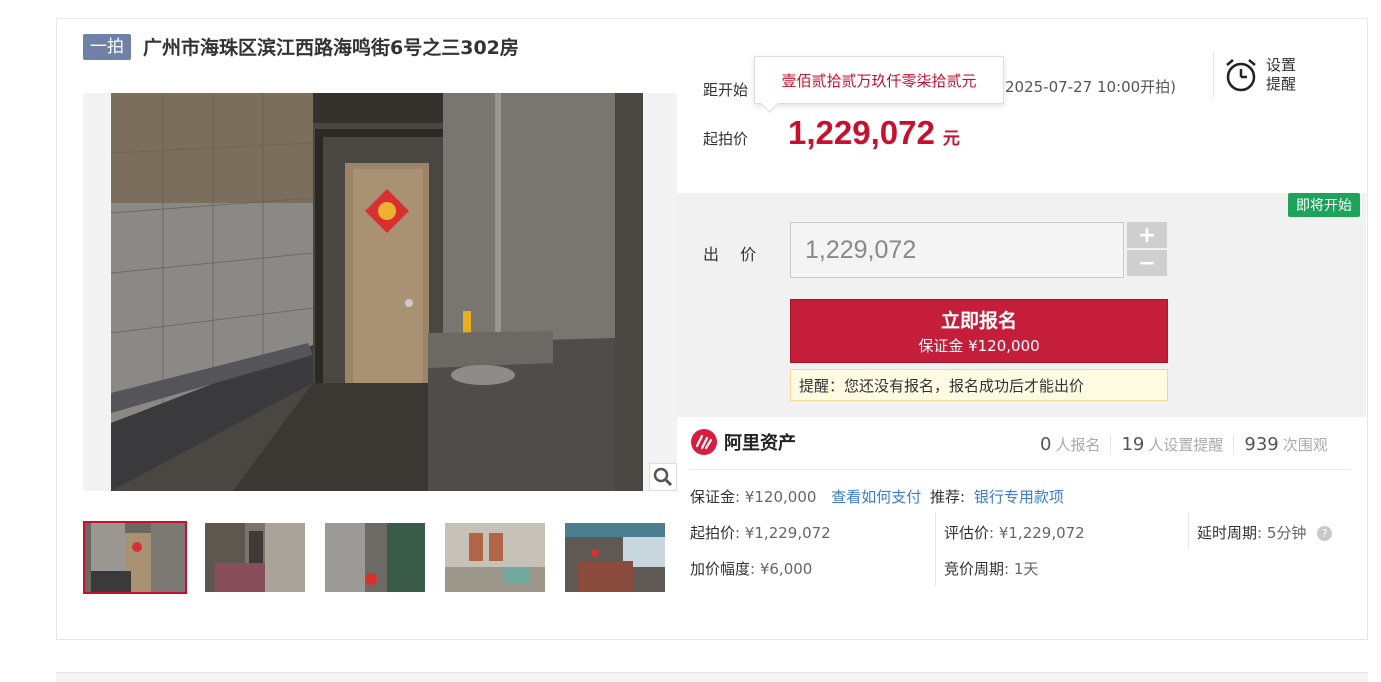 The image size is (1381, 682). I want to click on start-price-info-label: 起拍价, so click(713, 533).